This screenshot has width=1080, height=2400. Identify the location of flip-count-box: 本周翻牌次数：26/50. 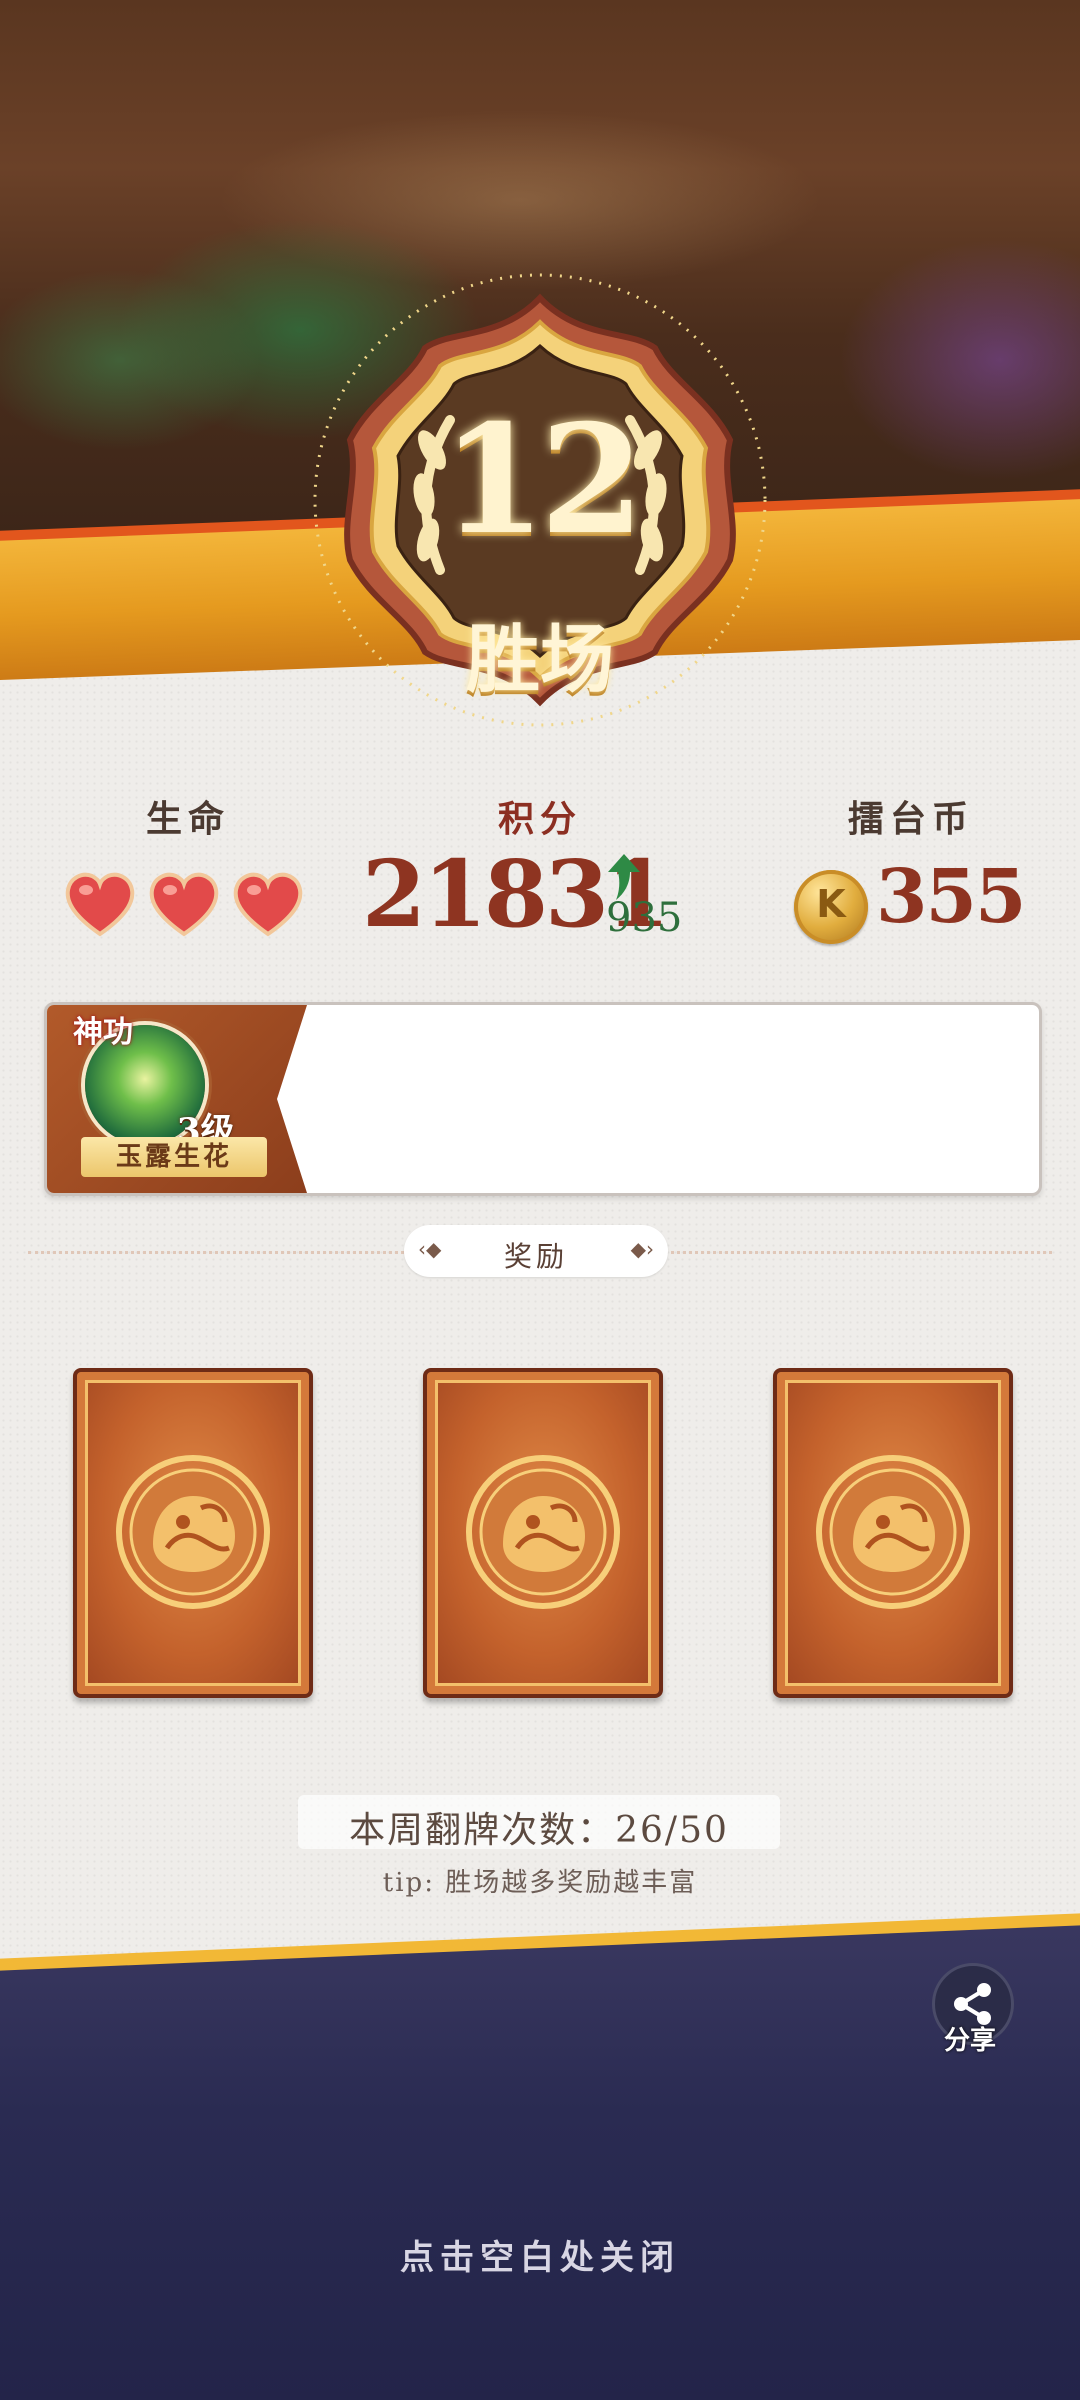
(539, 1823).